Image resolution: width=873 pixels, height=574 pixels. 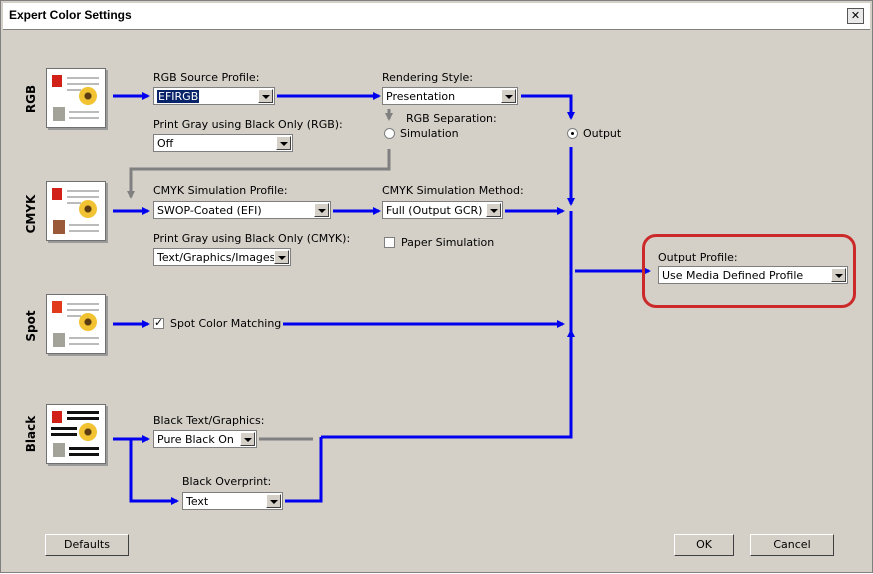 I want to click on row-label-cmyk: CMYK, so click(x=31, y=214).